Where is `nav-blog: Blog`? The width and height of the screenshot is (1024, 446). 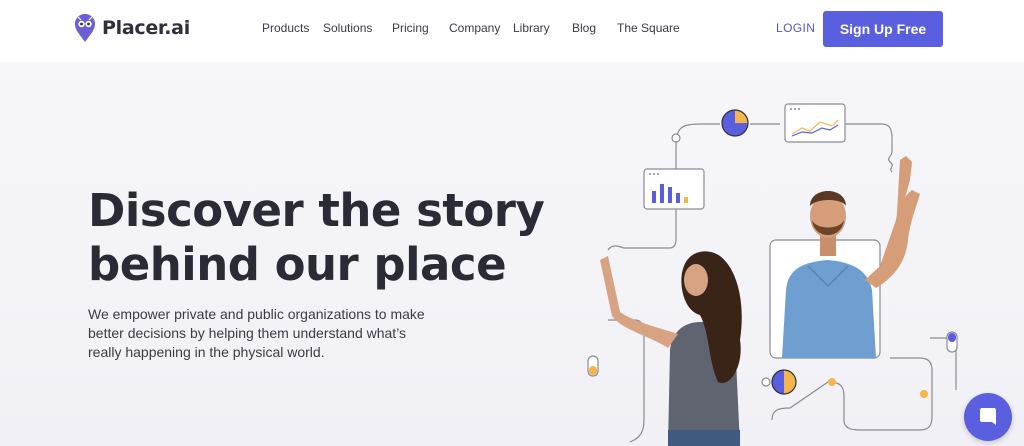
nav-blog: Blog is located at coordinates (584, 28).